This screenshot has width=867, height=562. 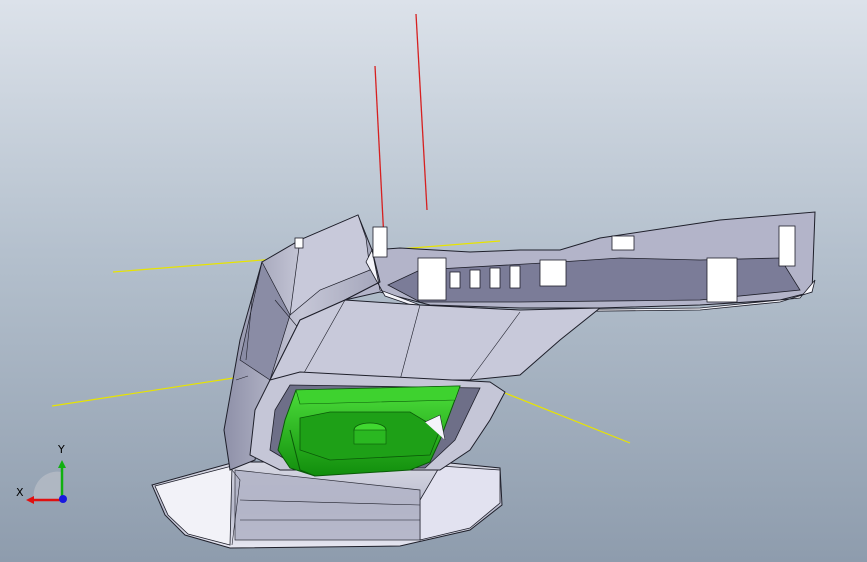 I want to click on plane-line-lower-left, so click(x=146, y=391).